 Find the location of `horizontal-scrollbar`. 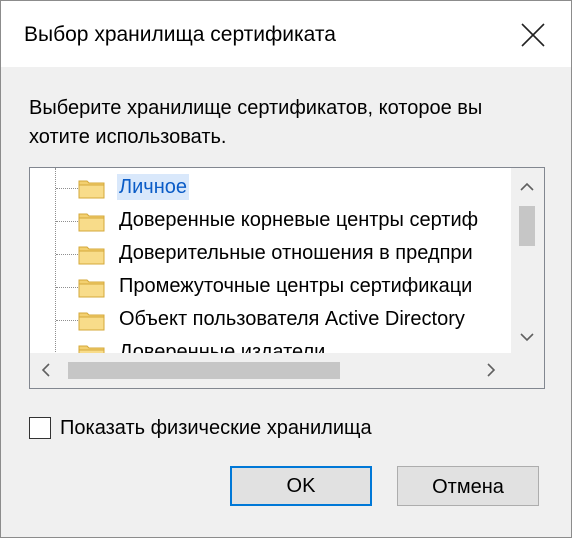

horizontal-scrollbar is located at coordinates (270, 370).